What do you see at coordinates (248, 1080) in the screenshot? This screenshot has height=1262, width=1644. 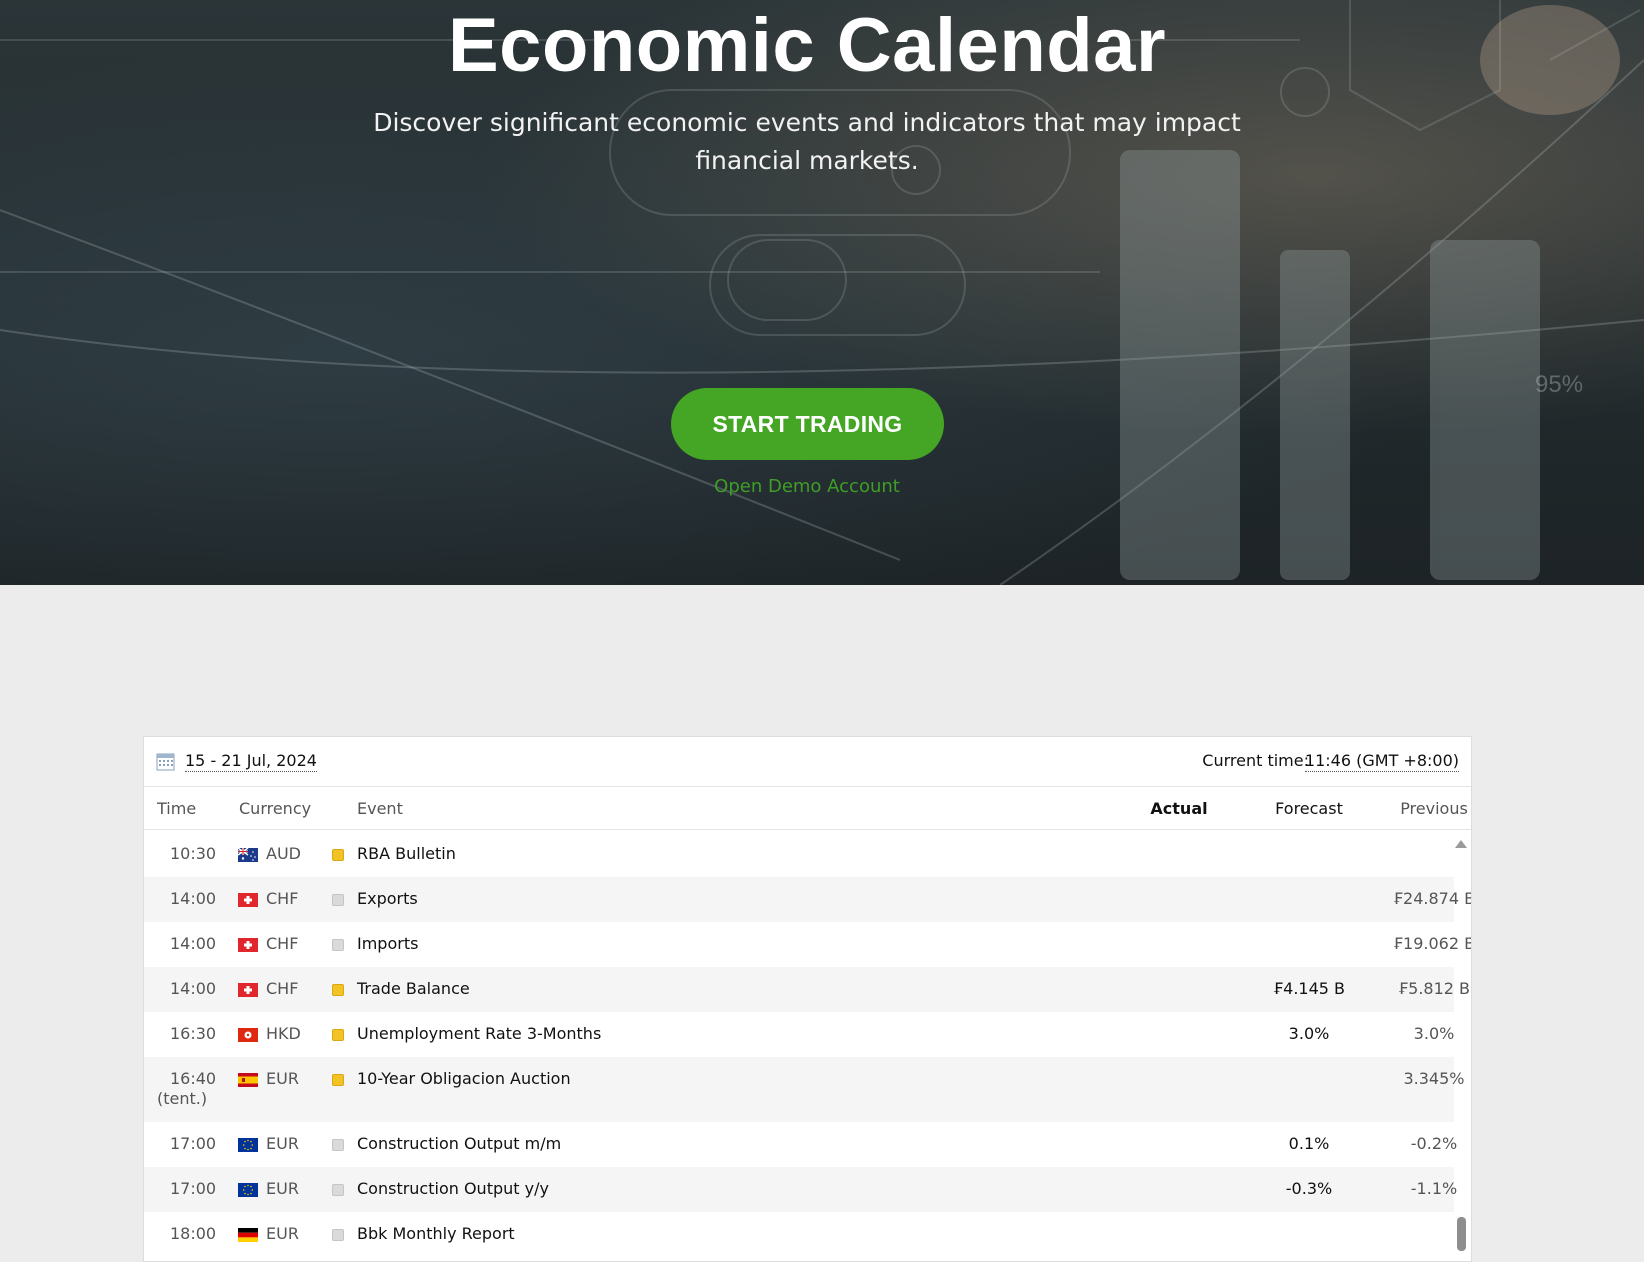 I see `es-flag-icon` at bounding box center [248, 1080].